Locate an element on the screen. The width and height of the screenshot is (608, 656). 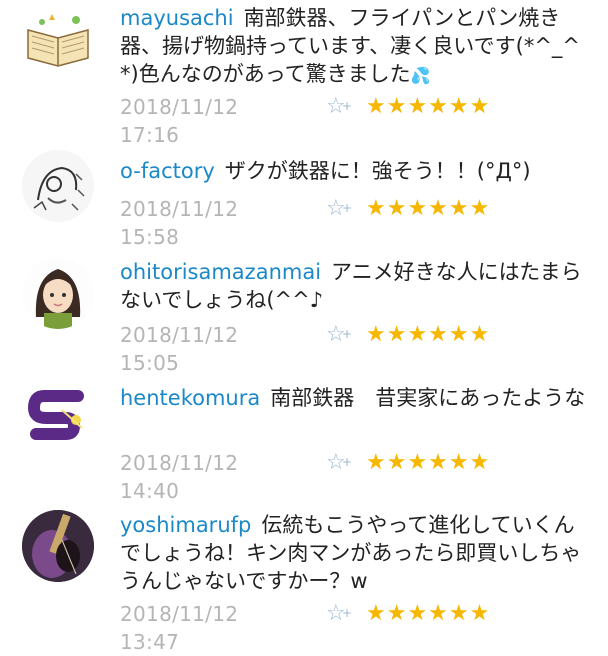
comment-text-block: hentekomura 南部鉄器 昔実家にあったような is located at coordinates (355, 398).